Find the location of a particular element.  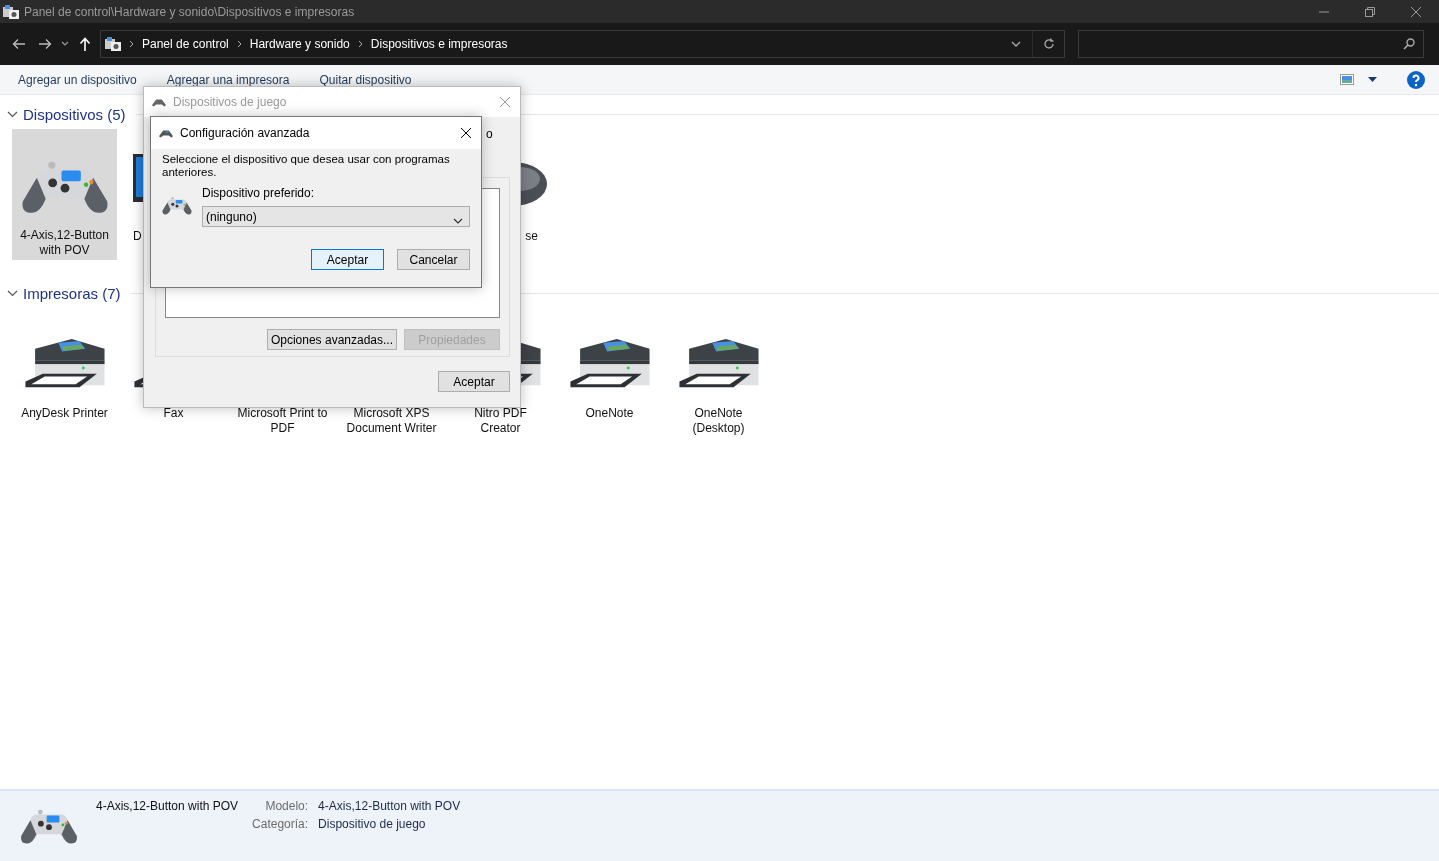

field-value: Dispositivo de juego is located at coordinates (372, 824).